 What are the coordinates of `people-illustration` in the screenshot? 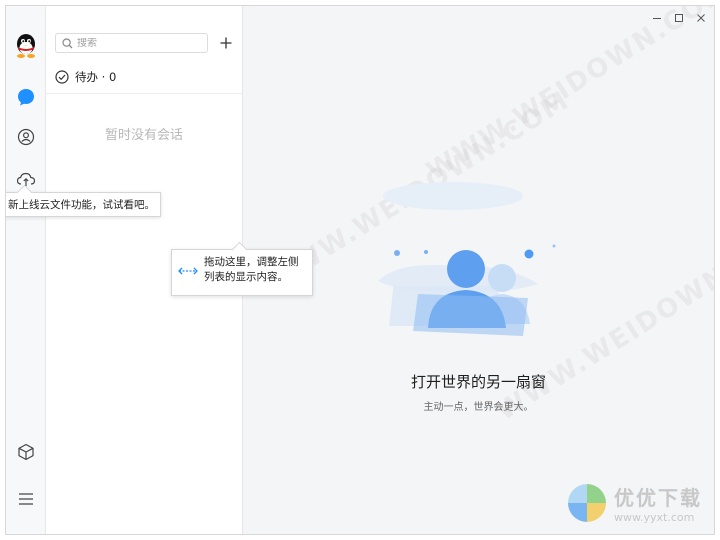 It's located at (467, 259).